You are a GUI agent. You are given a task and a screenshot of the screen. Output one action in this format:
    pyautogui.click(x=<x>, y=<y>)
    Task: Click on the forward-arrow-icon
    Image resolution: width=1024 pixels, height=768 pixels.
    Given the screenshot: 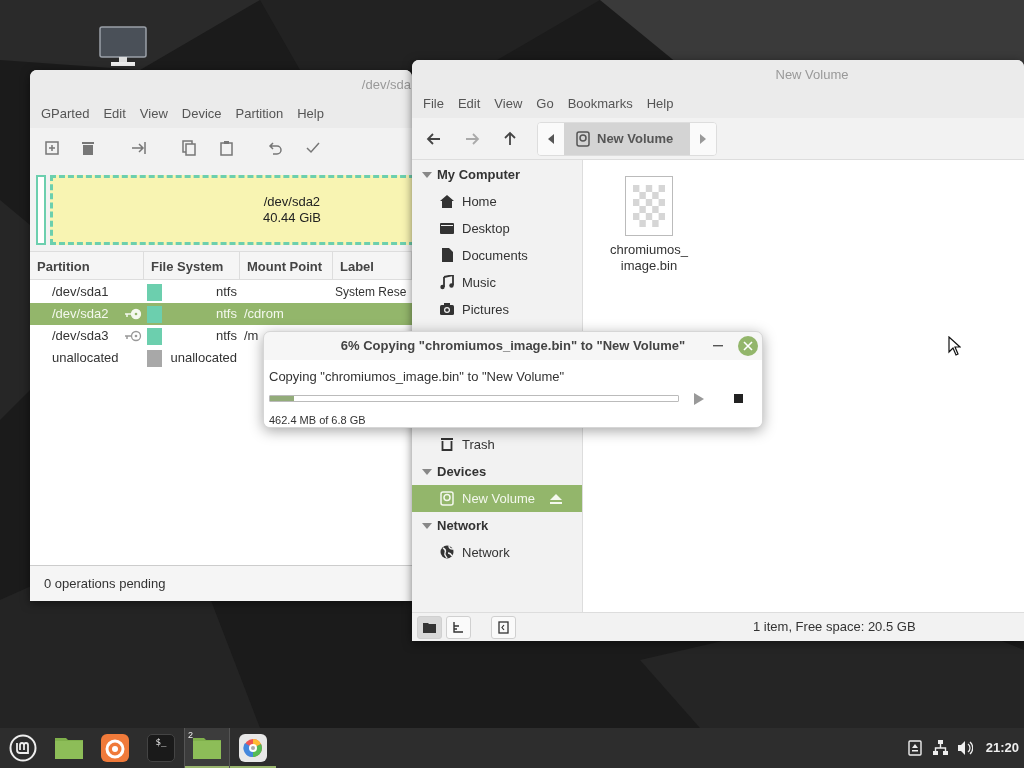 What is the action you would take?
    pyautogui.click(x=472, y=138)
    